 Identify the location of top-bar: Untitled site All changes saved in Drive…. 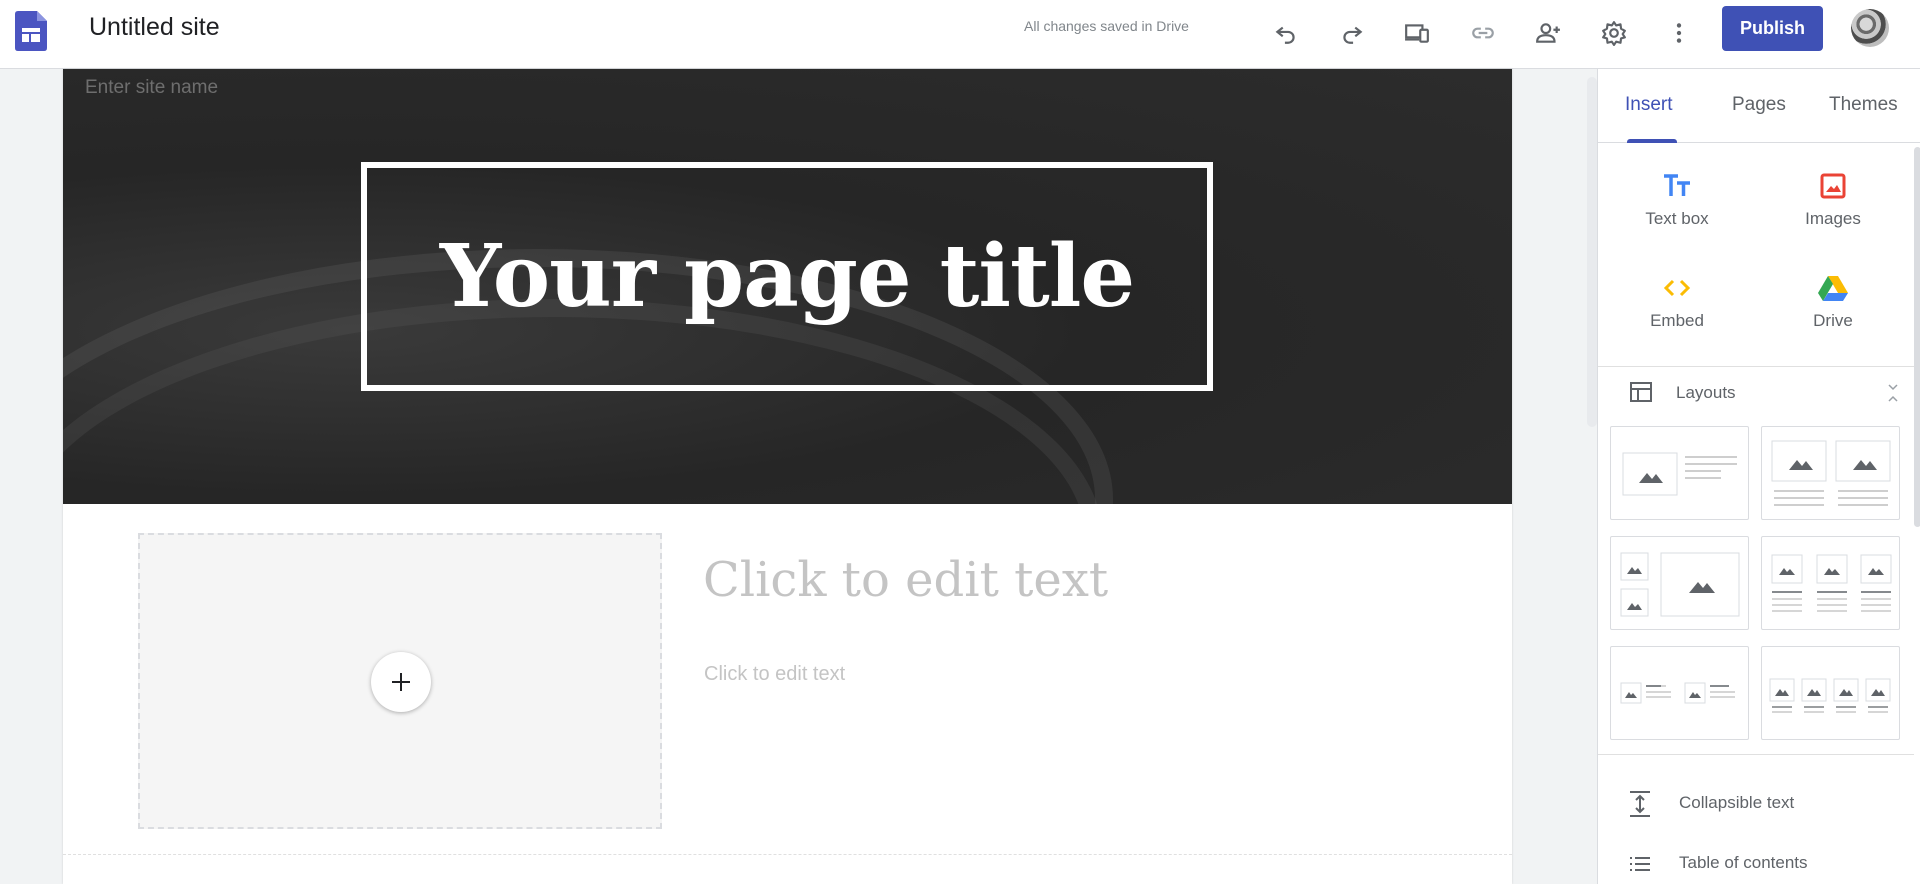
(960, 34).